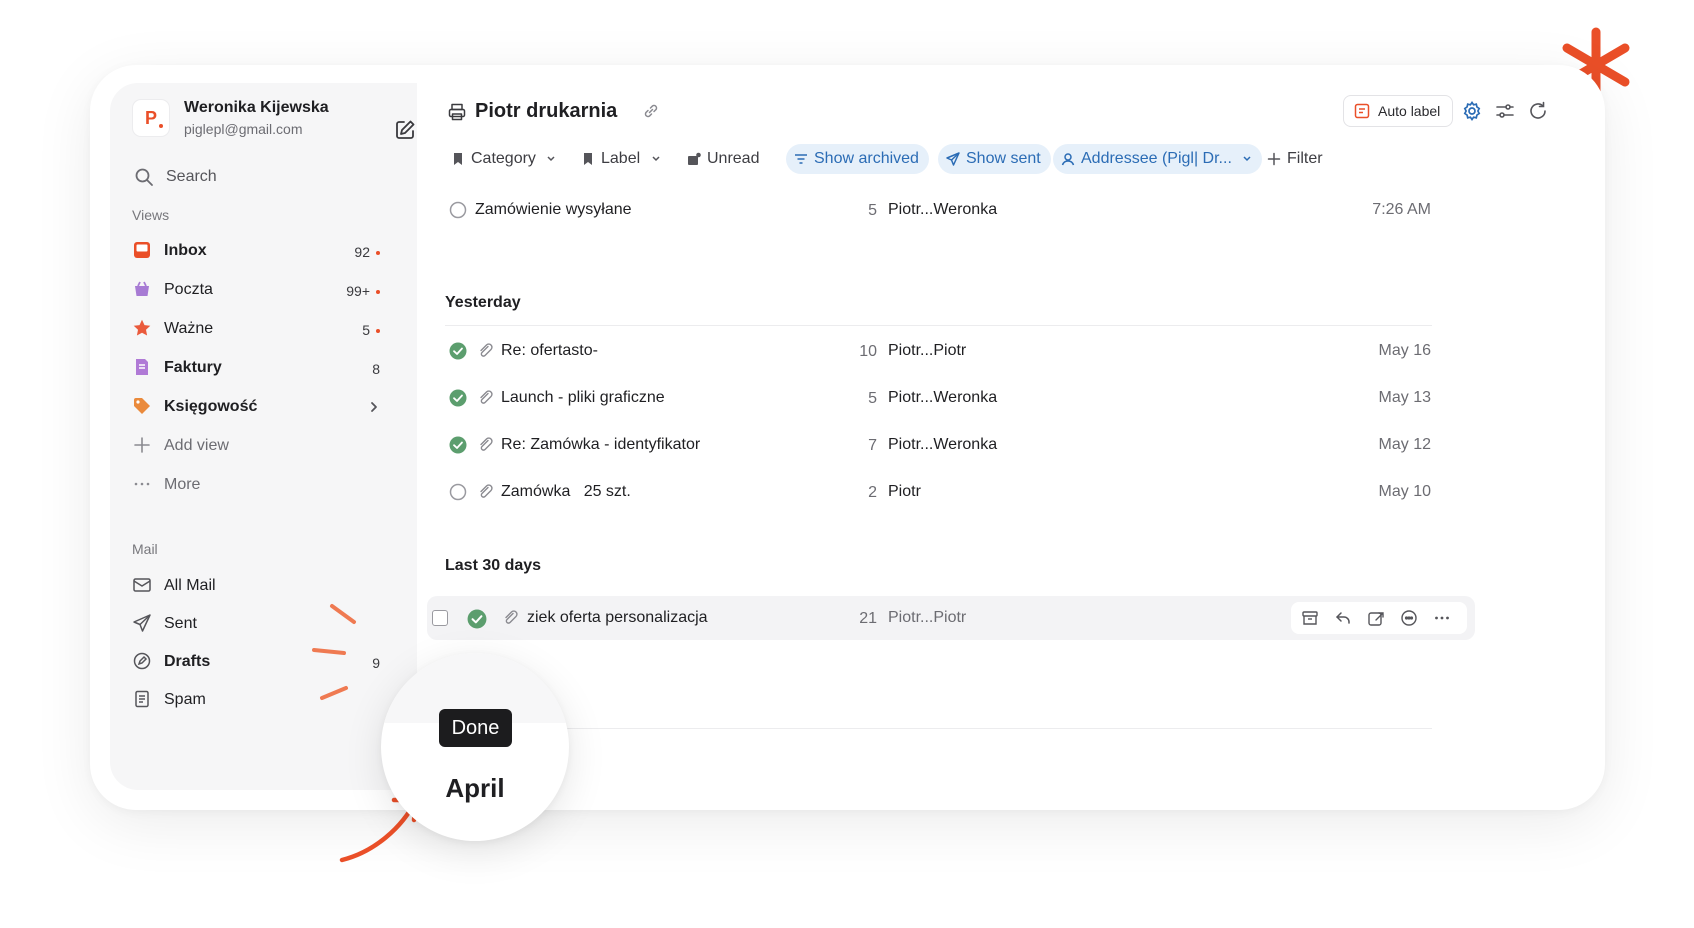 The height and width of the screenshot is (928, 1694). What do you see at coordinates (1472, 111) in the screenshot?
I see `settings-gear-icon` at bounding box center [1472, 111].